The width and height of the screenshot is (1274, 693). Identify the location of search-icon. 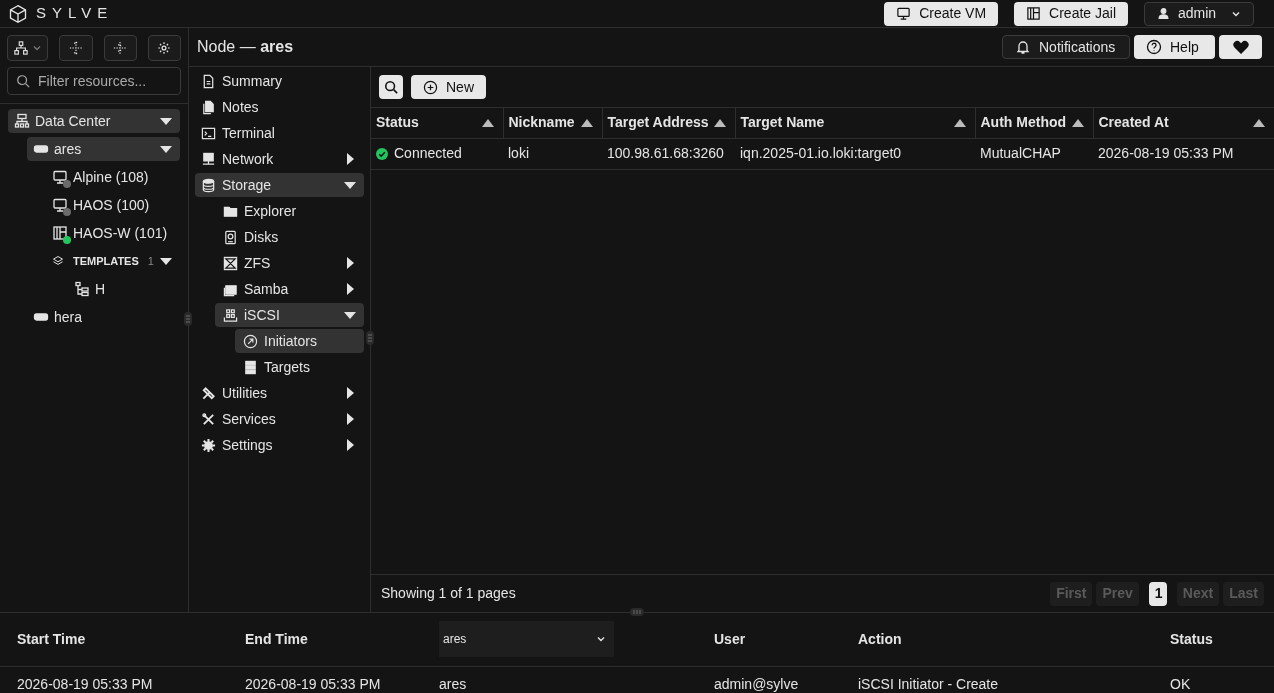
(23, 81).